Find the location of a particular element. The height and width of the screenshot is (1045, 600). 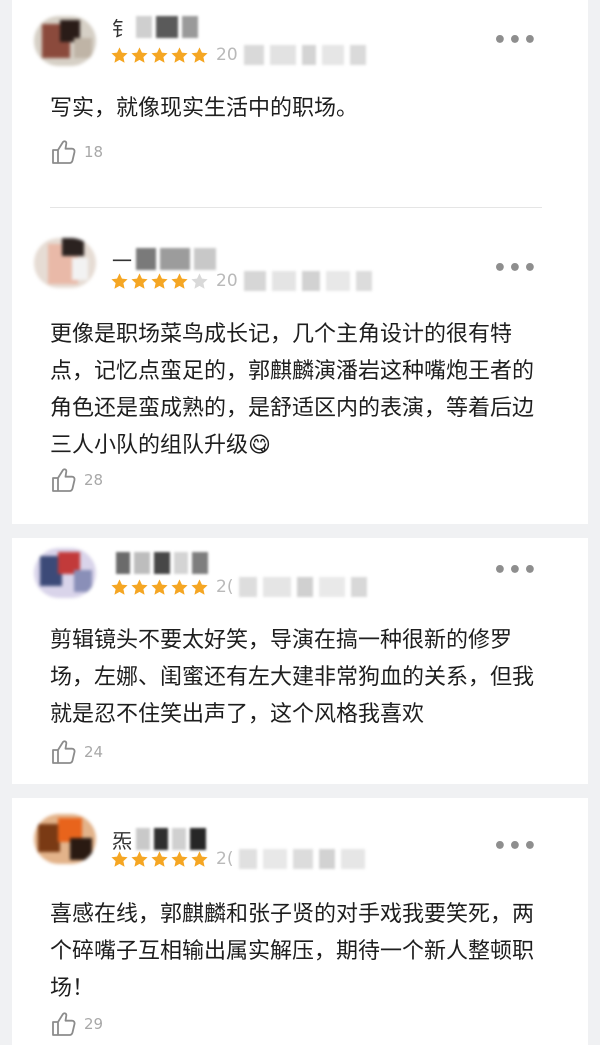

like-count: 29 is located at coordinates (94, 1024).